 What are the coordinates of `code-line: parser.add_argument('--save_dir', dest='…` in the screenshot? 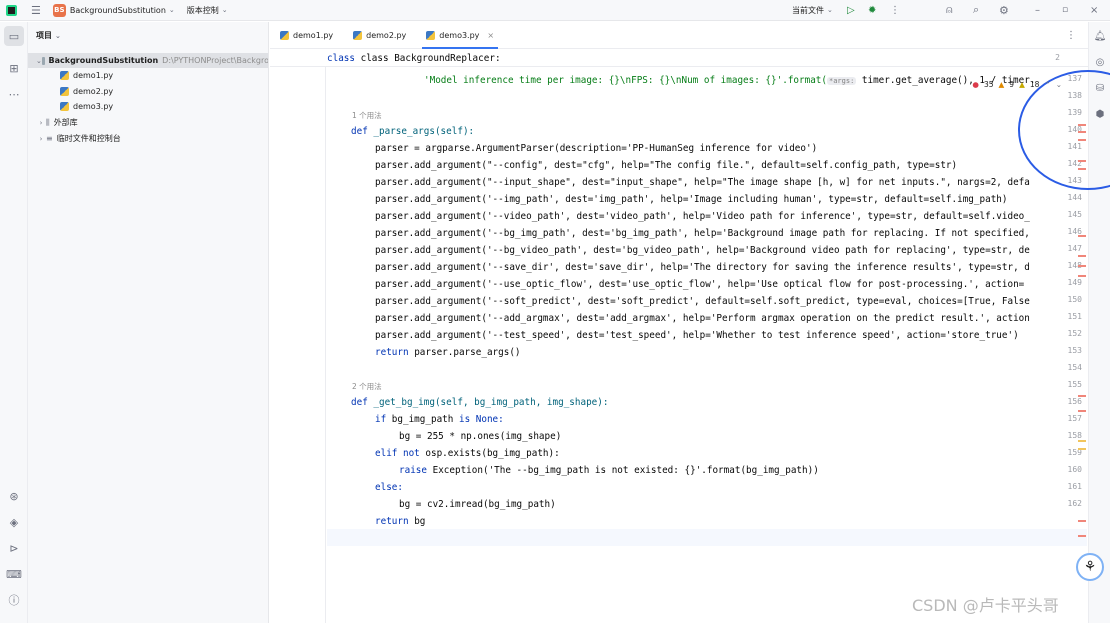 It's located at (702, 267).